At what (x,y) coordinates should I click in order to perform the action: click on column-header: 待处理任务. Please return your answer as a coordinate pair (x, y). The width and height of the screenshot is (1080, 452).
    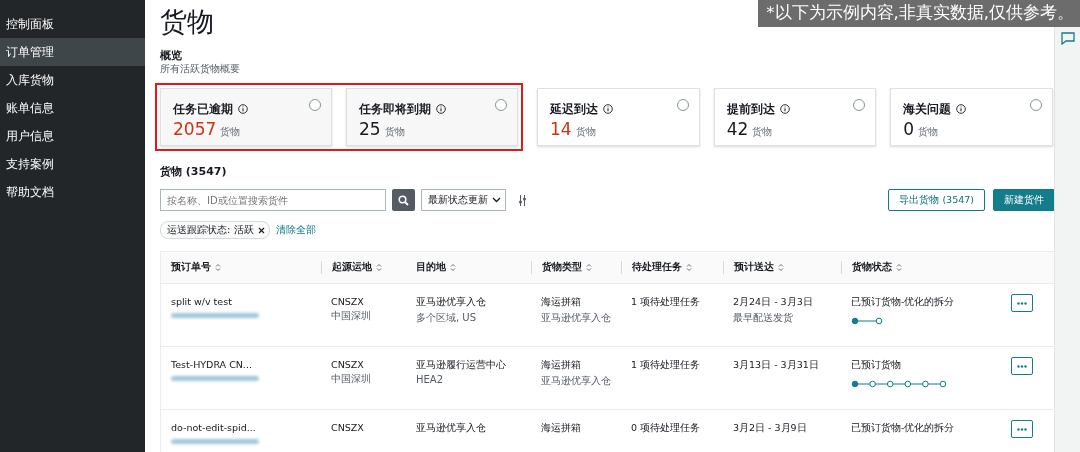
    Looking at the image, I should click on (657, 267).